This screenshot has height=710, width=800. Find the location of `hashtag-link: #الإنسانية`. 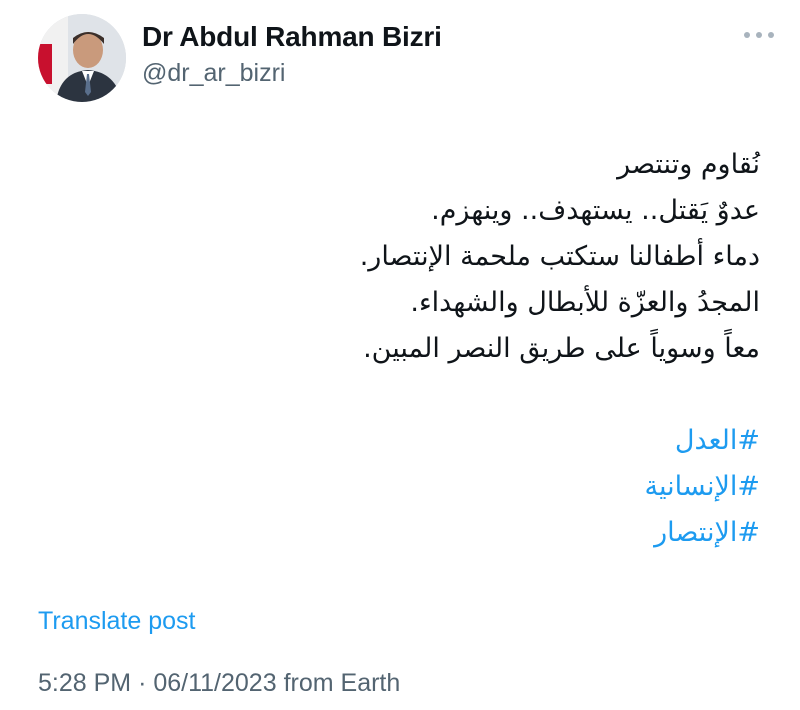

hashtag-link: #الإنسانية is located at coordinates (400, 487).